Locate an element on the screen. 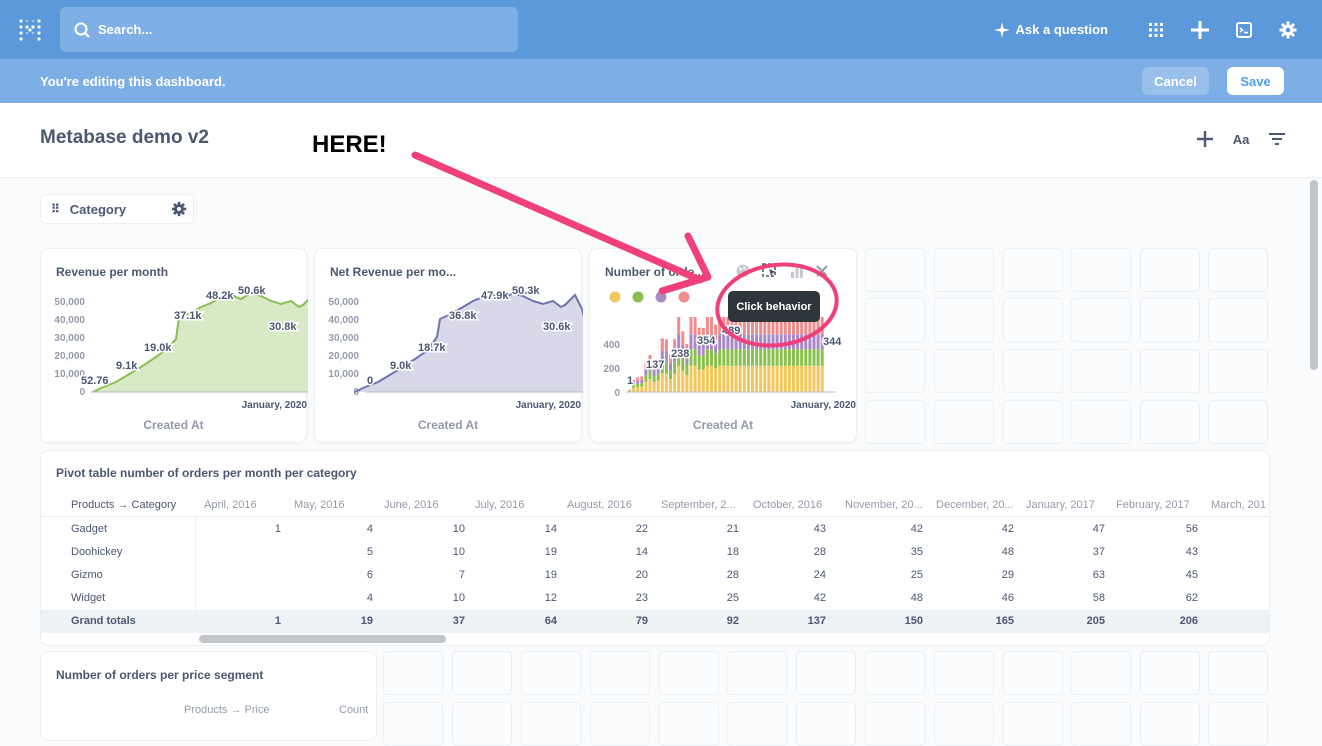 This screenshot has width=1322, height=746. column-header: March, 201 is located at coordinates (1238, 505).